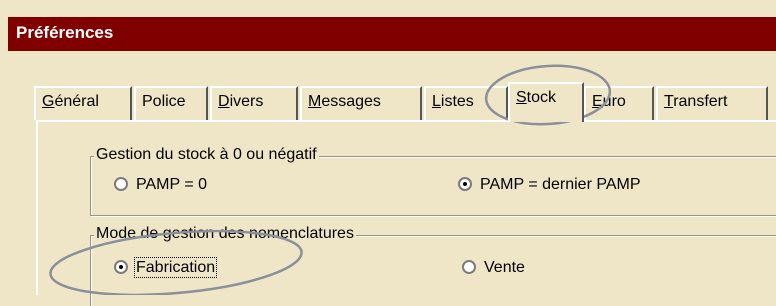 Image resolution: width=776 pixels, height=306 pixels. Describe the element at coordinates (700, 101) in the screenshot. I see `tab-label: ransfert` at that location.